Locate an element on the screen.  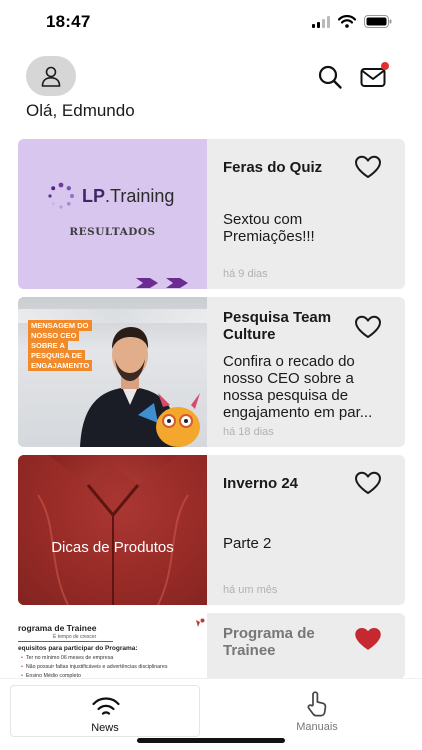
spinner-logo-icon is located at coordinates (61, 195).